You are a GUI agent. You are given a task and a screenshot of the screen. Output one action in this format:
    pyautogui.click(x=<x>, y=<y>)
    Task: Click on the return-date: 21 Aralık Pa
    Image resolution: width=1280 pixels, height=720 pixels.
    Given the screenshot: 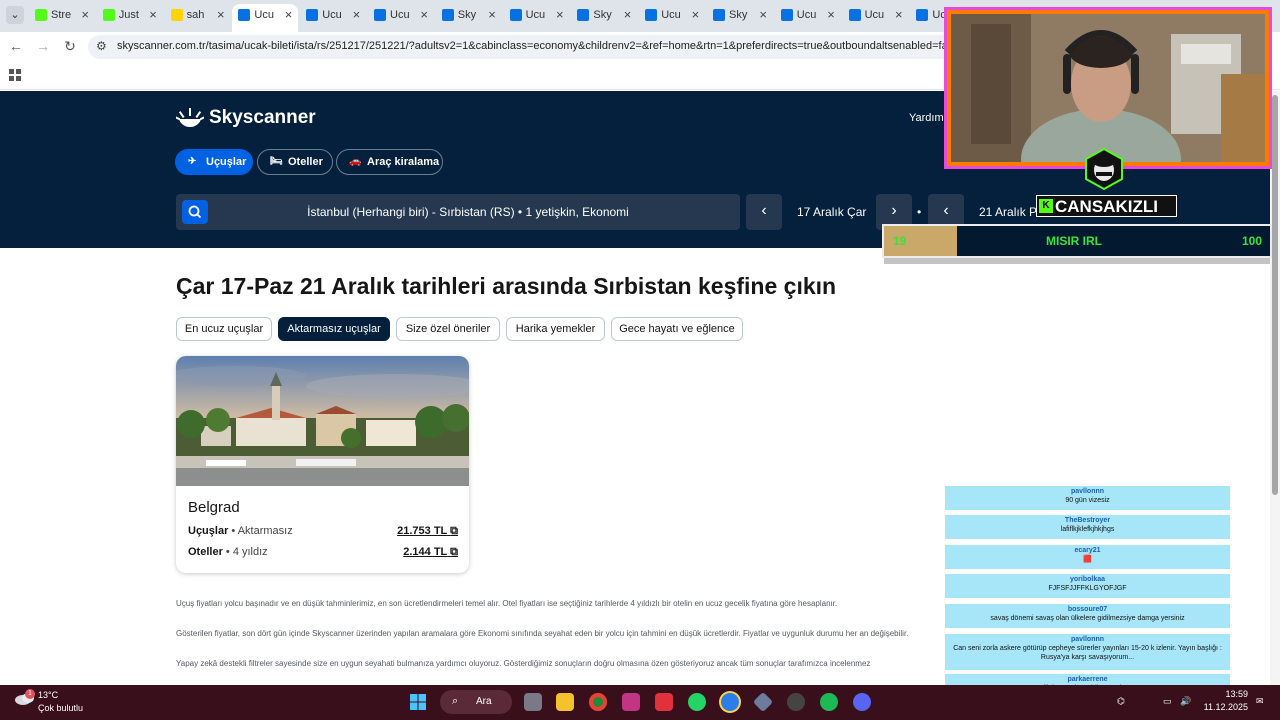 What is the action you would take?
    pyautogui.click(x=1011, y=212)
    